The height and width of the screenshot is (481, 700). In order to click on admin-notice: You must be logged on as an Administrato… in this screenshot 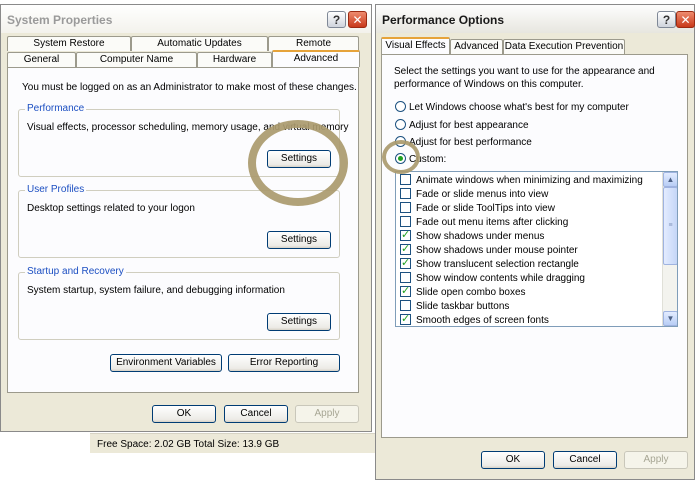, I will do `click(189, 87)`.